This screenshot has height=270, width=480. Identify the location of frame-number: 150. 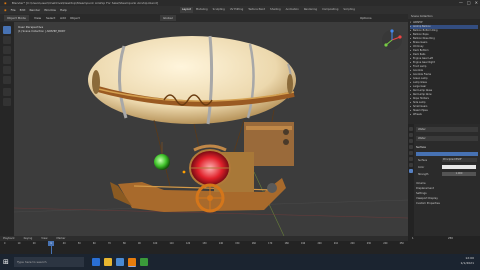
(237, 243).